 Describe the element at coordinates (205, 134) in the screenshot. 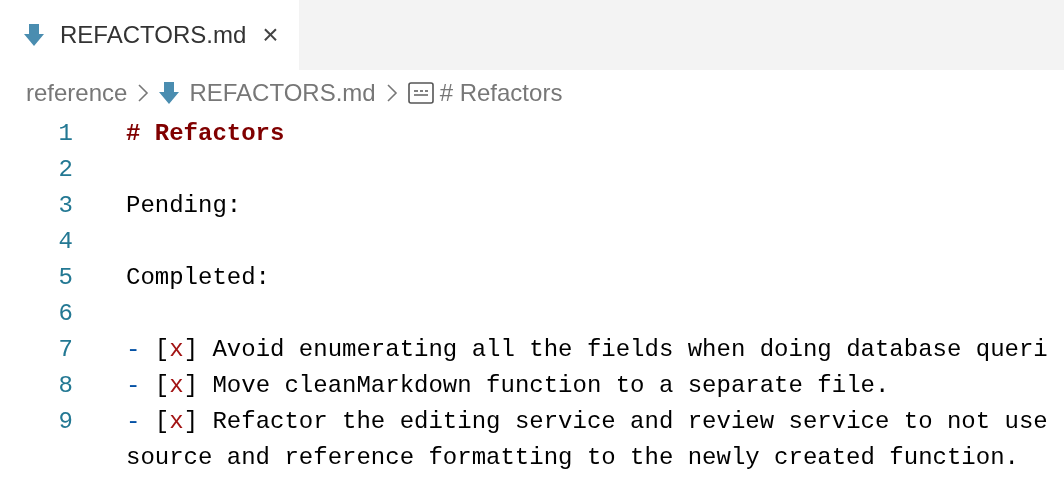

I see `code-line: # Refactors` at that location.